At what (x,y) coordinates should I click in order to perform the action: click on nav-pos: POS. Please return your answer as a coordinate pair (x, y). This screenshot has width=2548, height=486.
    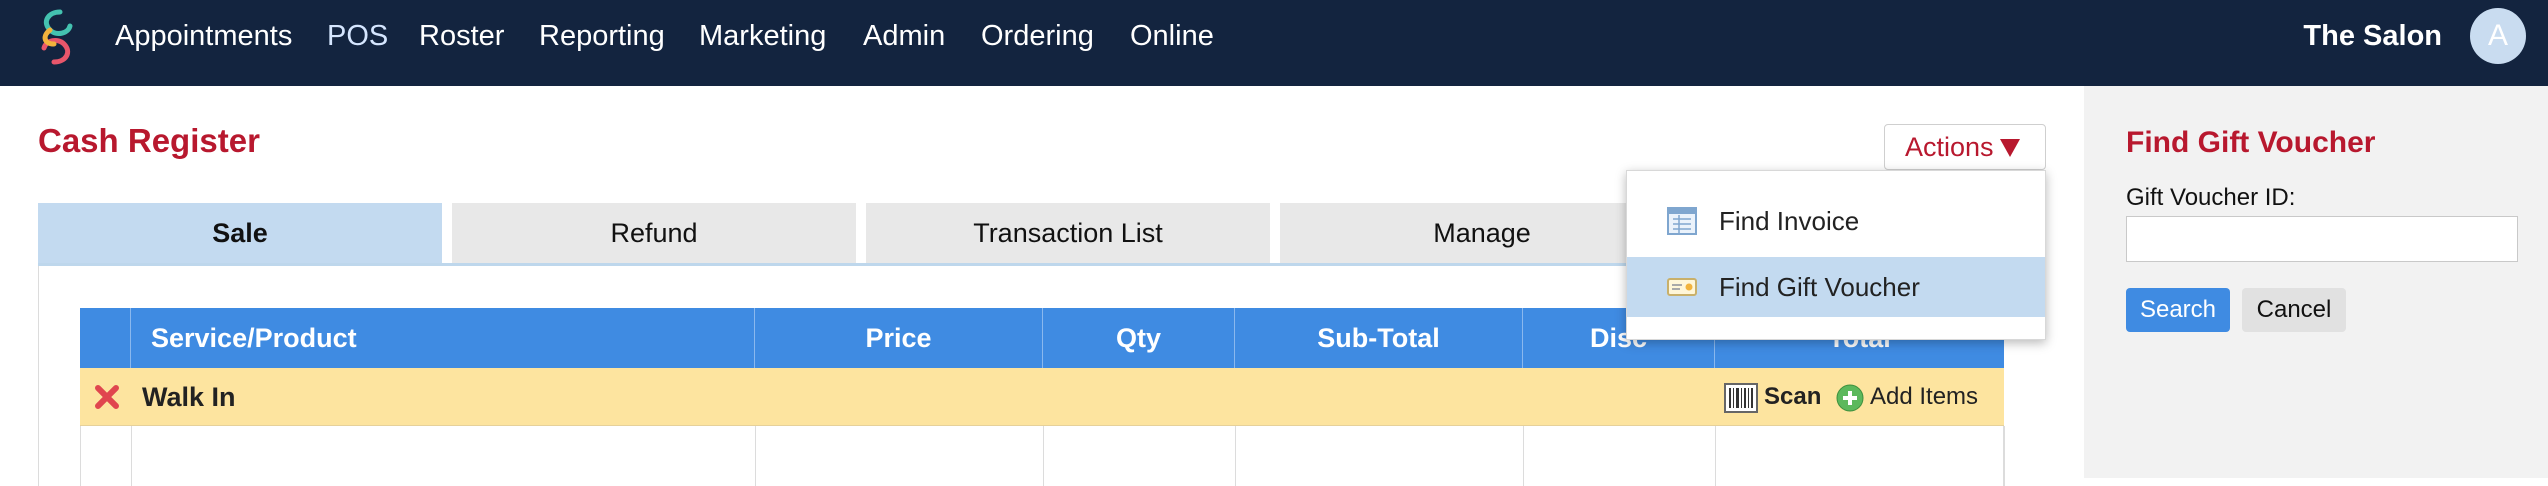
    Looking at the image, I should click on (357, 36).